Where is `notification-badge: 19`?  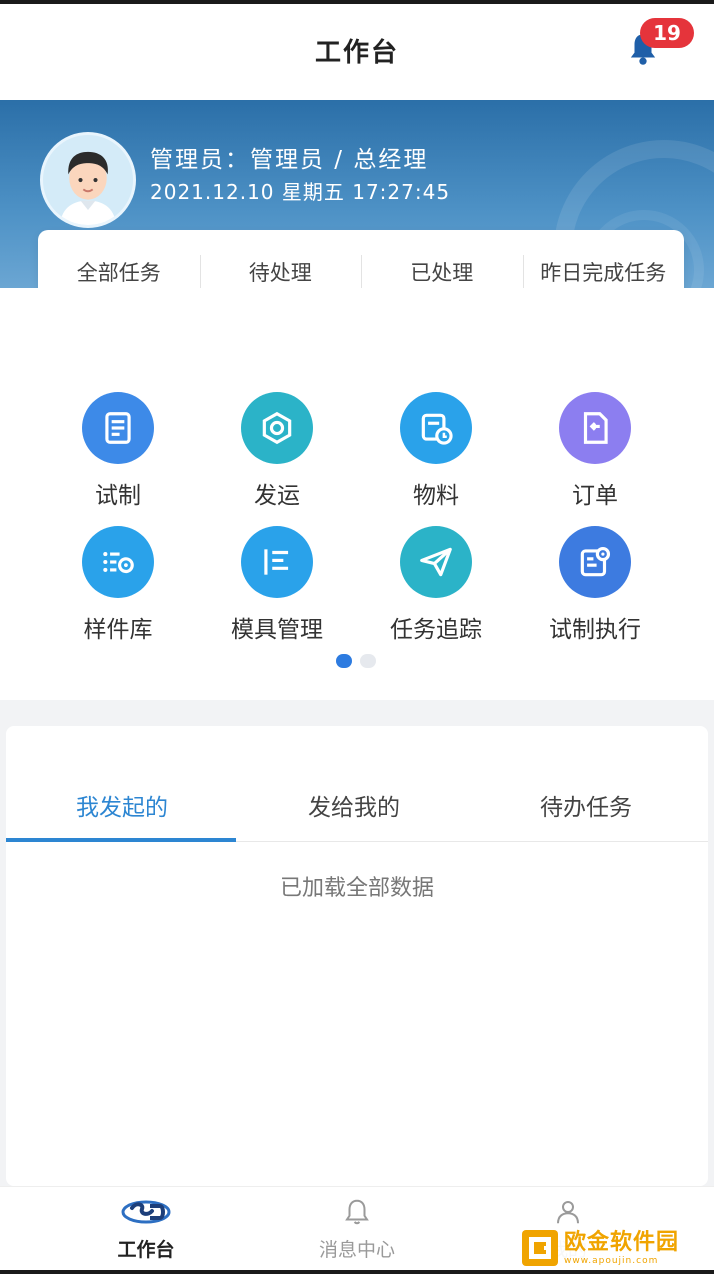
notification-badge: 19 is located at coordinates (667, 33).